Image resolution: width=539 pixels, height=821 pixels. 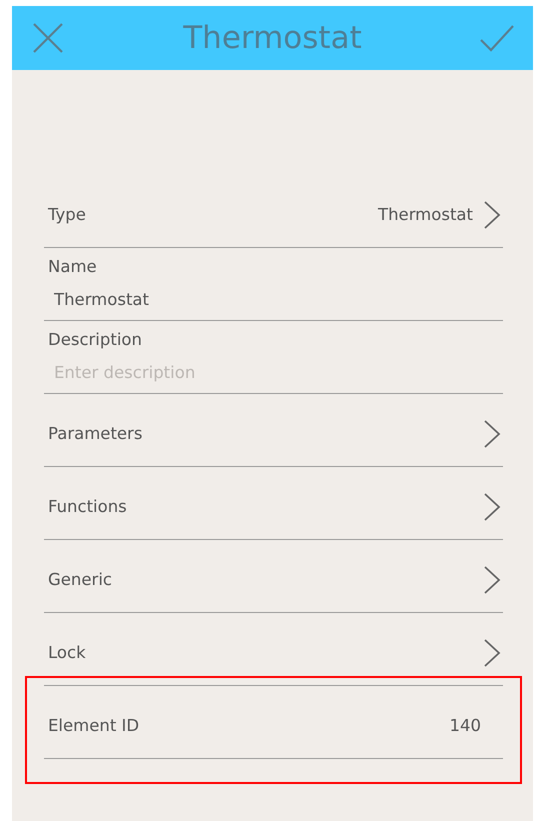 What do you see at coordinates (95, 340) in the screenshot?
I see `field-label: Description` at bounding box center [95, 340].